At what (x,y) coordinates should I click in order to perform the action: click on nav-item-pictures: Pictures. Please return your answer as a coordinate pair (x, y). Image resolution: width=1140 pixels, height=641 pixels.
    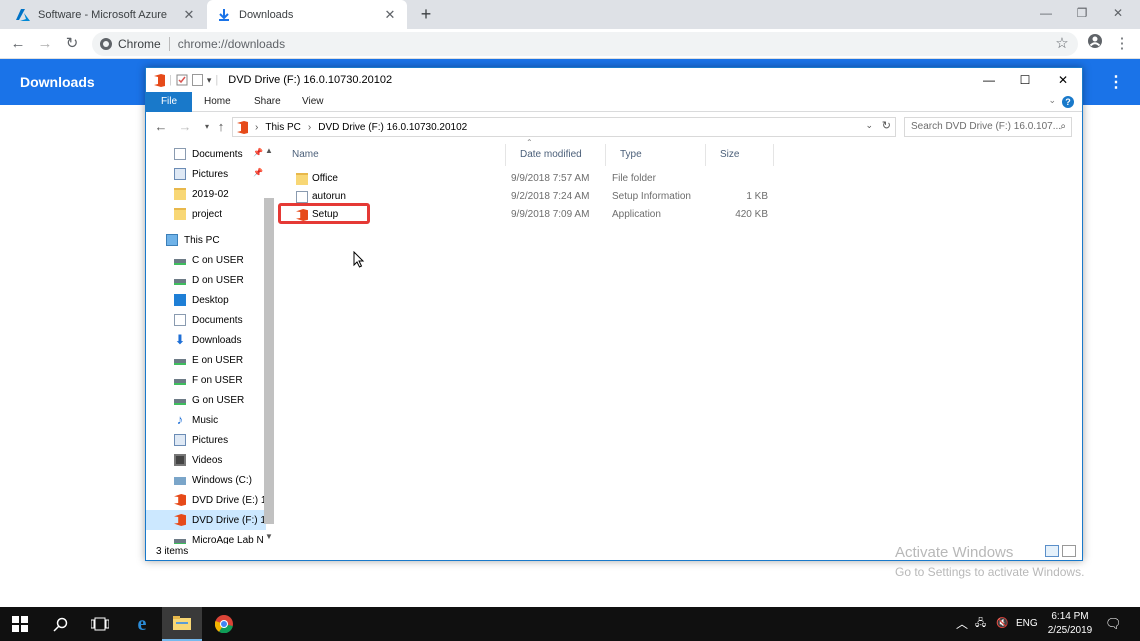
    Looking at the image, I should click on (206, 440).